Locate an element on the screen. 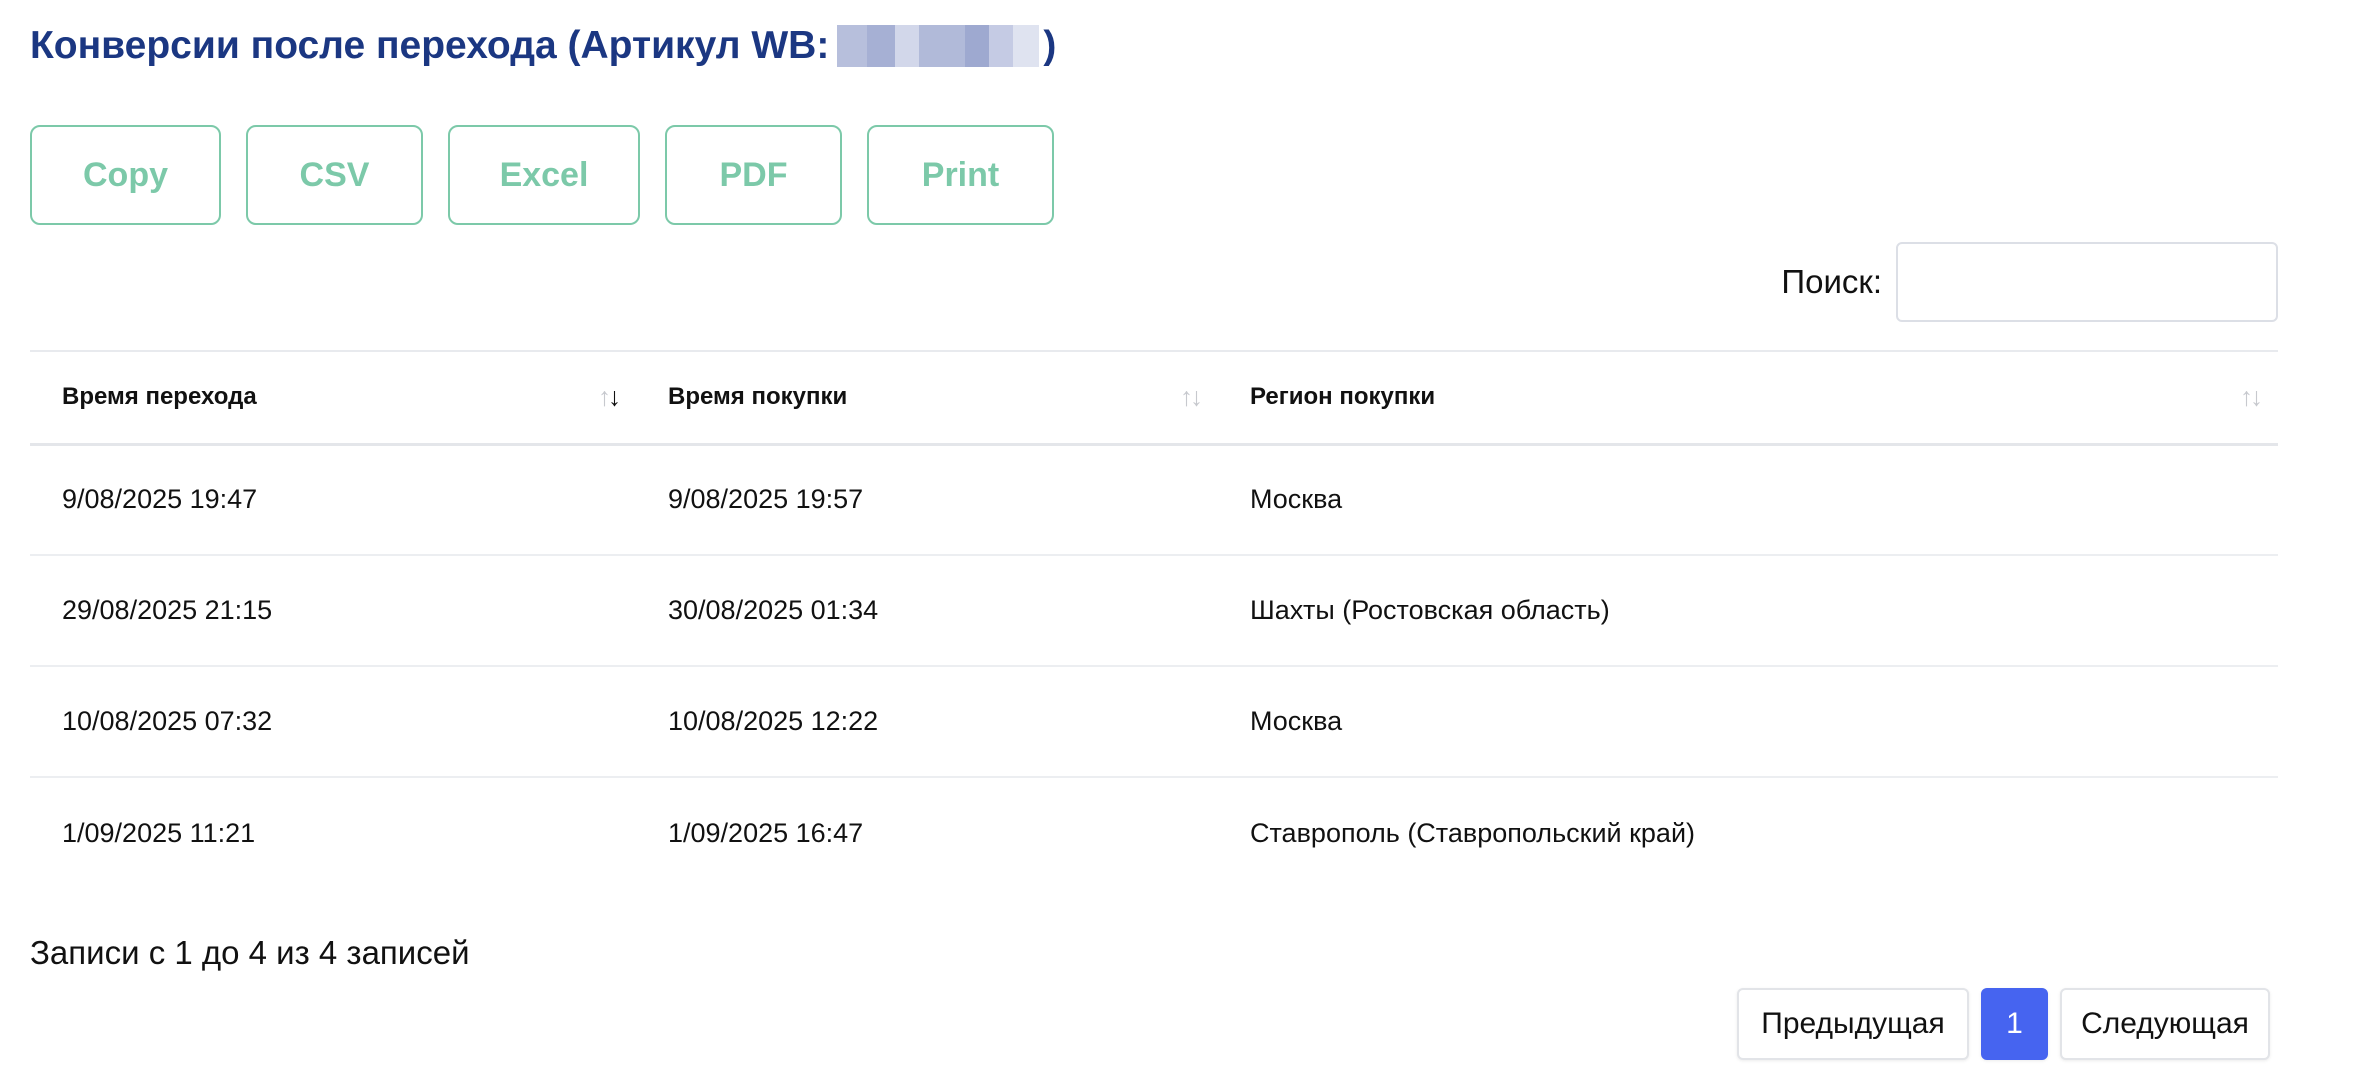  table-row: 9/08/2025 19:47 9/08/2025 19:57 Москва is located at coordinates (1154, 499).